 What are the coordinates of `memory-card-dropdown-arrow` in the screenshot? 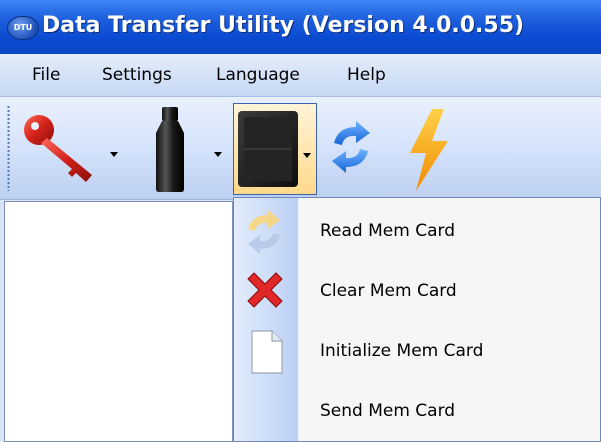 It's located at (307, 155).